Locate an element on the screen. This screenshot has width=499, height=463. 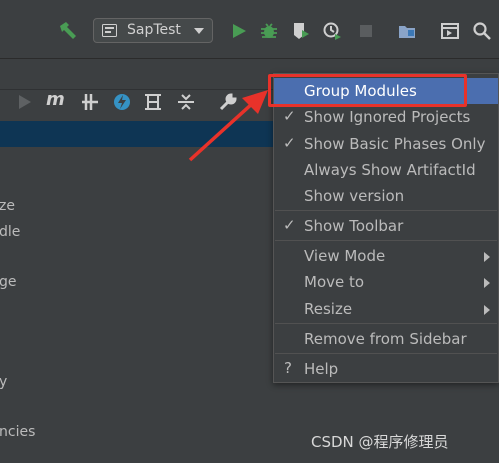
run-maven-build-icon is located at coordinates (24, 102).